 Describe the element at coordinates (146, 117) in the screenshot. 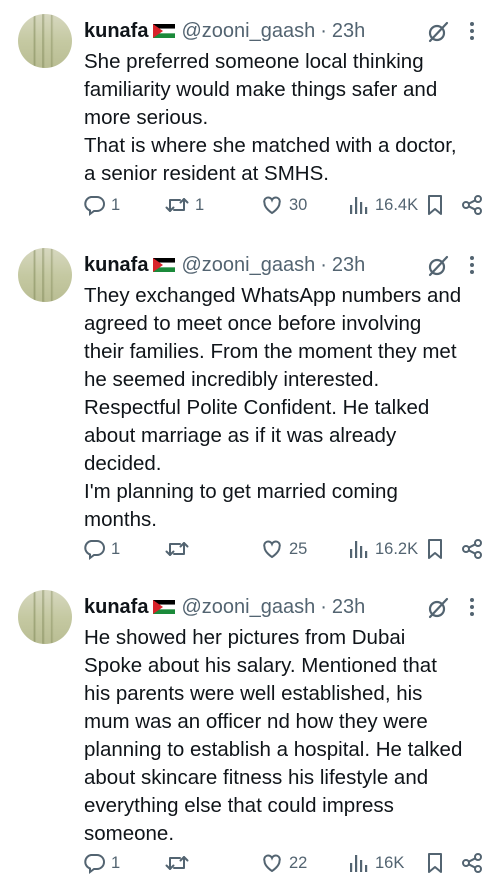

I see `tweet-line: more serious.` at that location.